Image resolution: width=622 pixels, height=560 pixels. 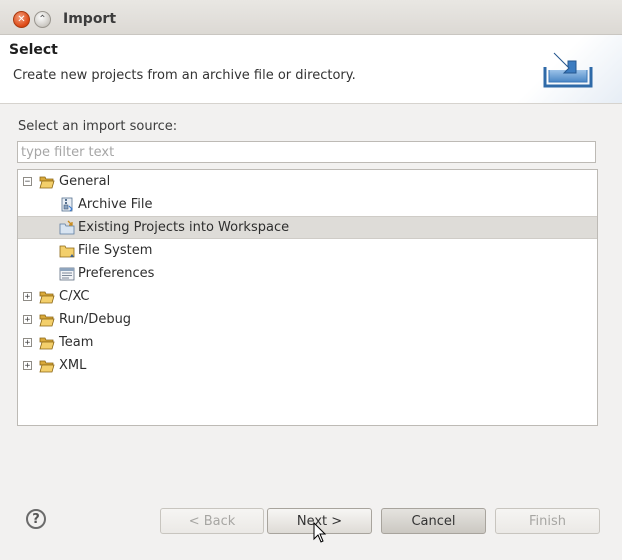 What do you see at coordinates (307, 342) in the screenshot?
I see `tree-item-team: + Team` at bounding box center [307, 342].